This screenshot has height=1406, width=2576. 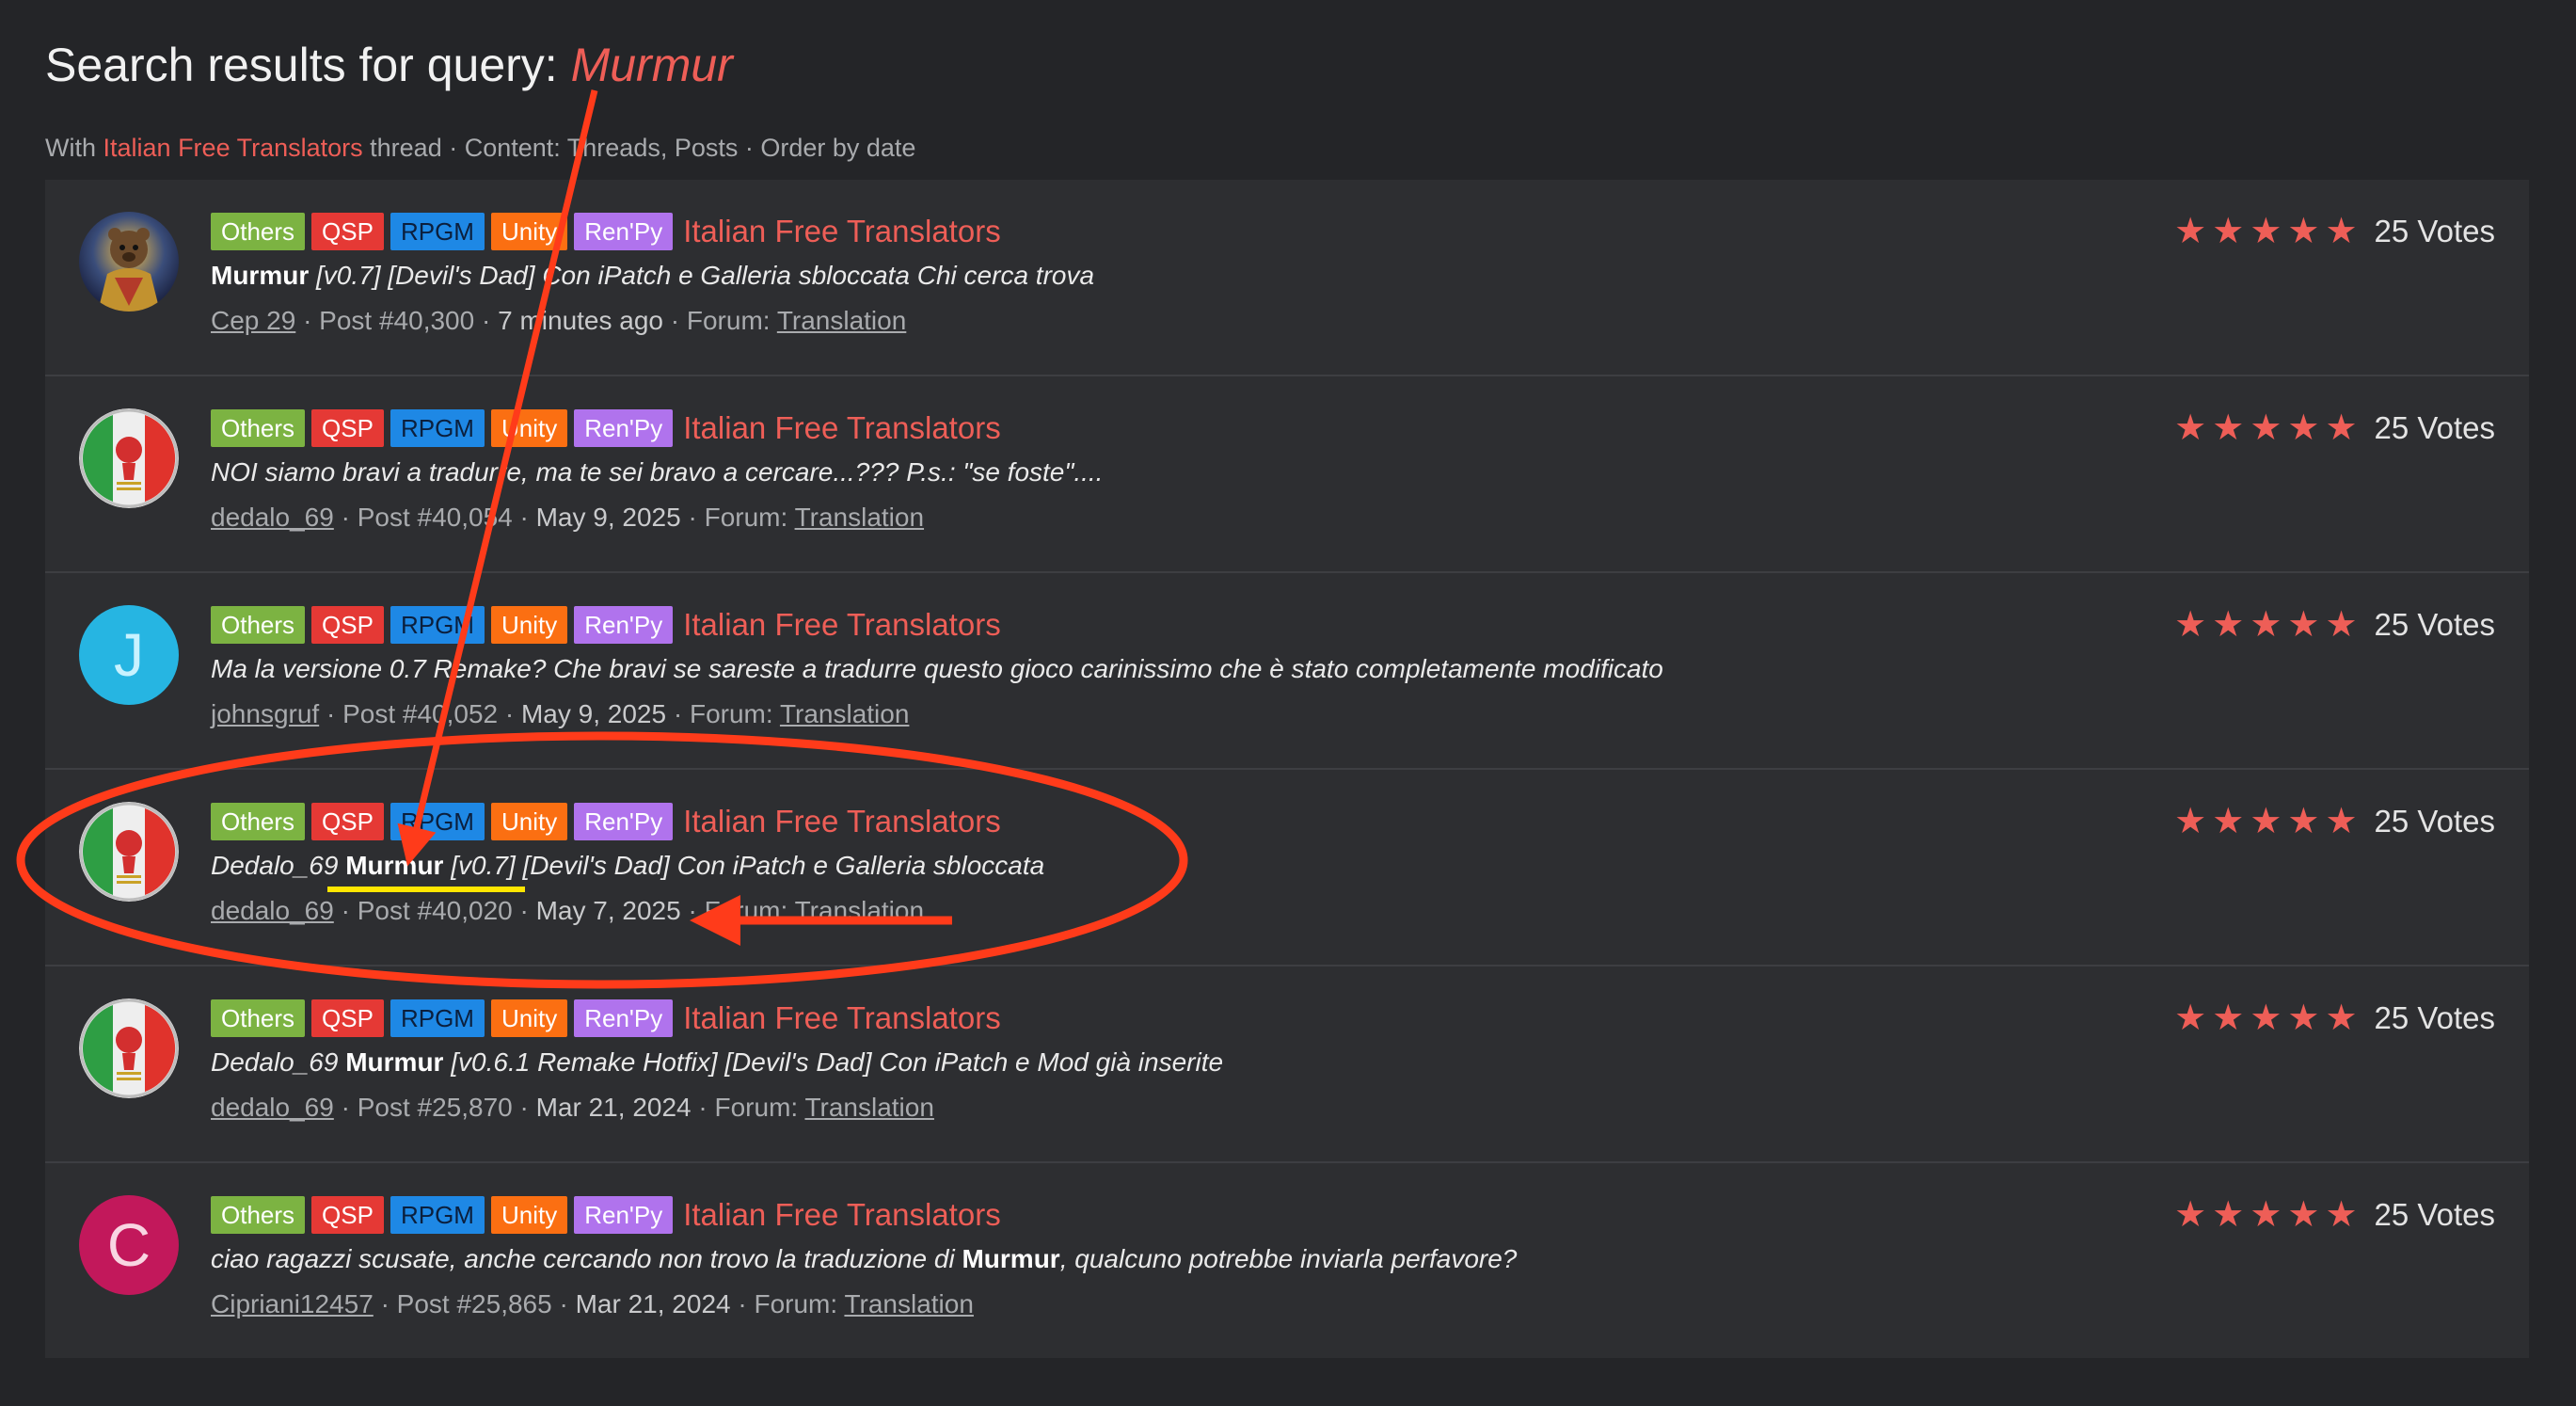 I want to click on snippet-text: Dedalo_69, so click(x=278, y=866).